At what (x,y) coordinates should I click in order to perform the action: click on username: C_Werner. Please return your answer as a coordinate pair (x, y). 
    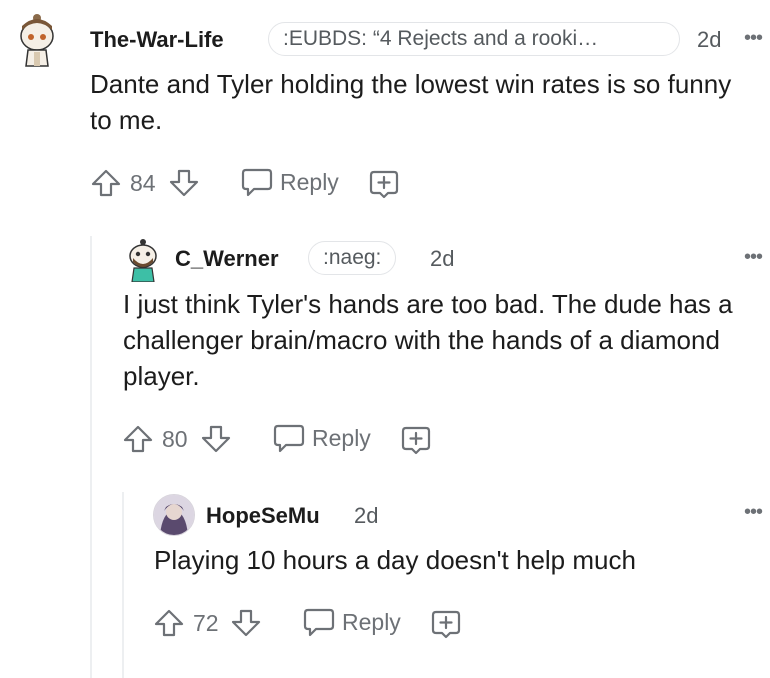
    Looking at the image, I should click on (227, 259).